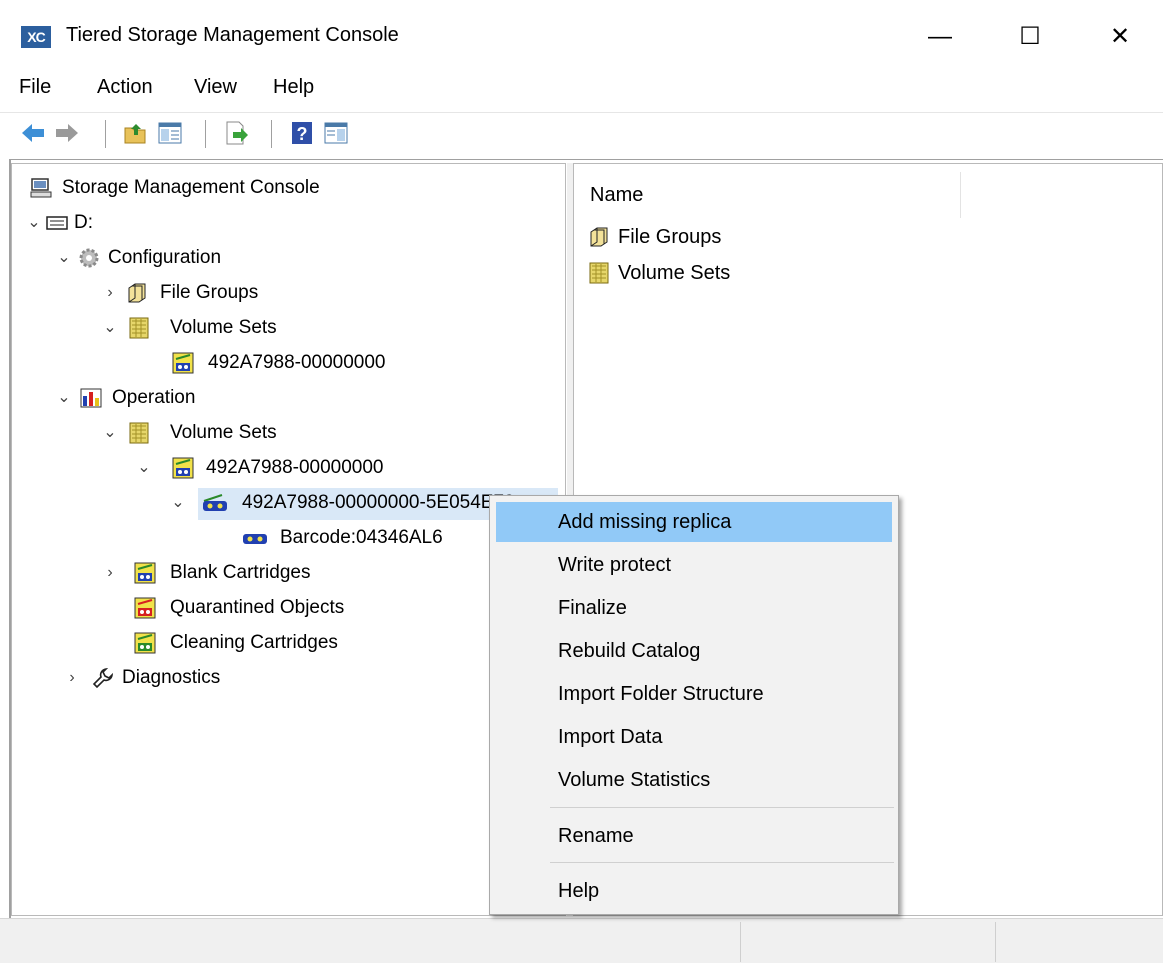 This screenshot has height=963, width=1163. Describe the element at coordinates (145, 608) in the screenshot. I see `quarantine-cartridge-icon` at that location.